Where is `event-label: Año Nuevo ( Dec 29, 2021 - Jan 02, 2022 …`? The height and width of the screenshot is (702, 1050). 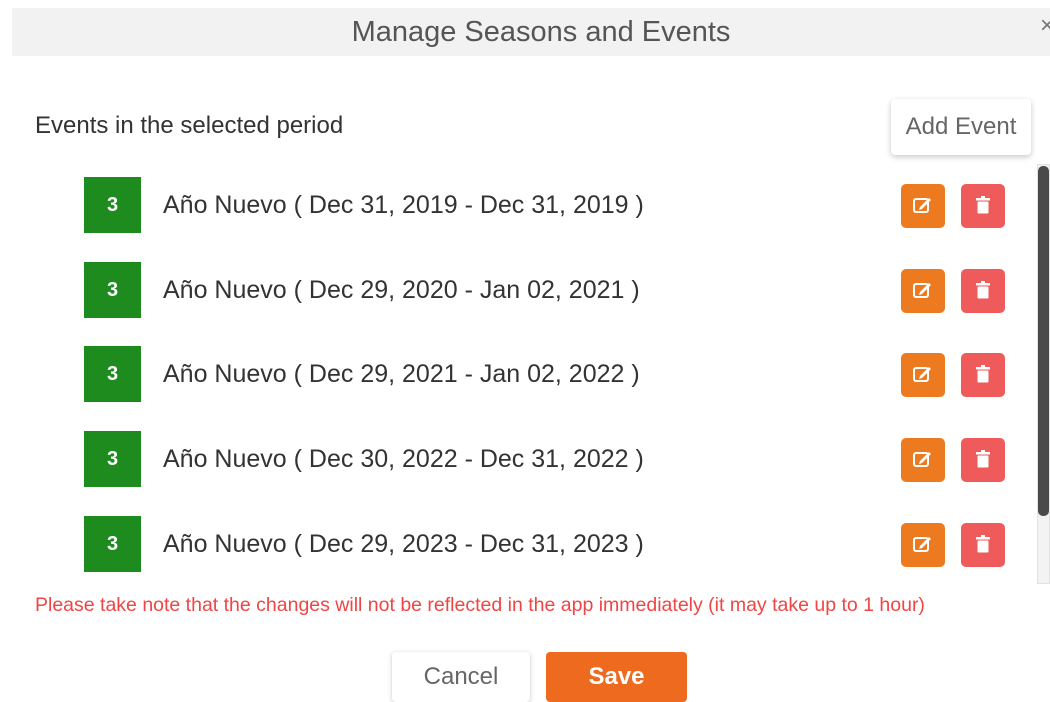
event-label: Año Nuevo ( Dec 29, 2021 - Jan 02, 2022 … is located at coordinates (401, 374).